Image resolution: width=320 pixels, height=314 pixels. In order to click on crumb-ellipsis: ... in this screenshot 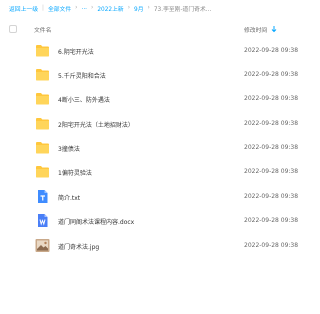, I will do `click(84, 8)`.